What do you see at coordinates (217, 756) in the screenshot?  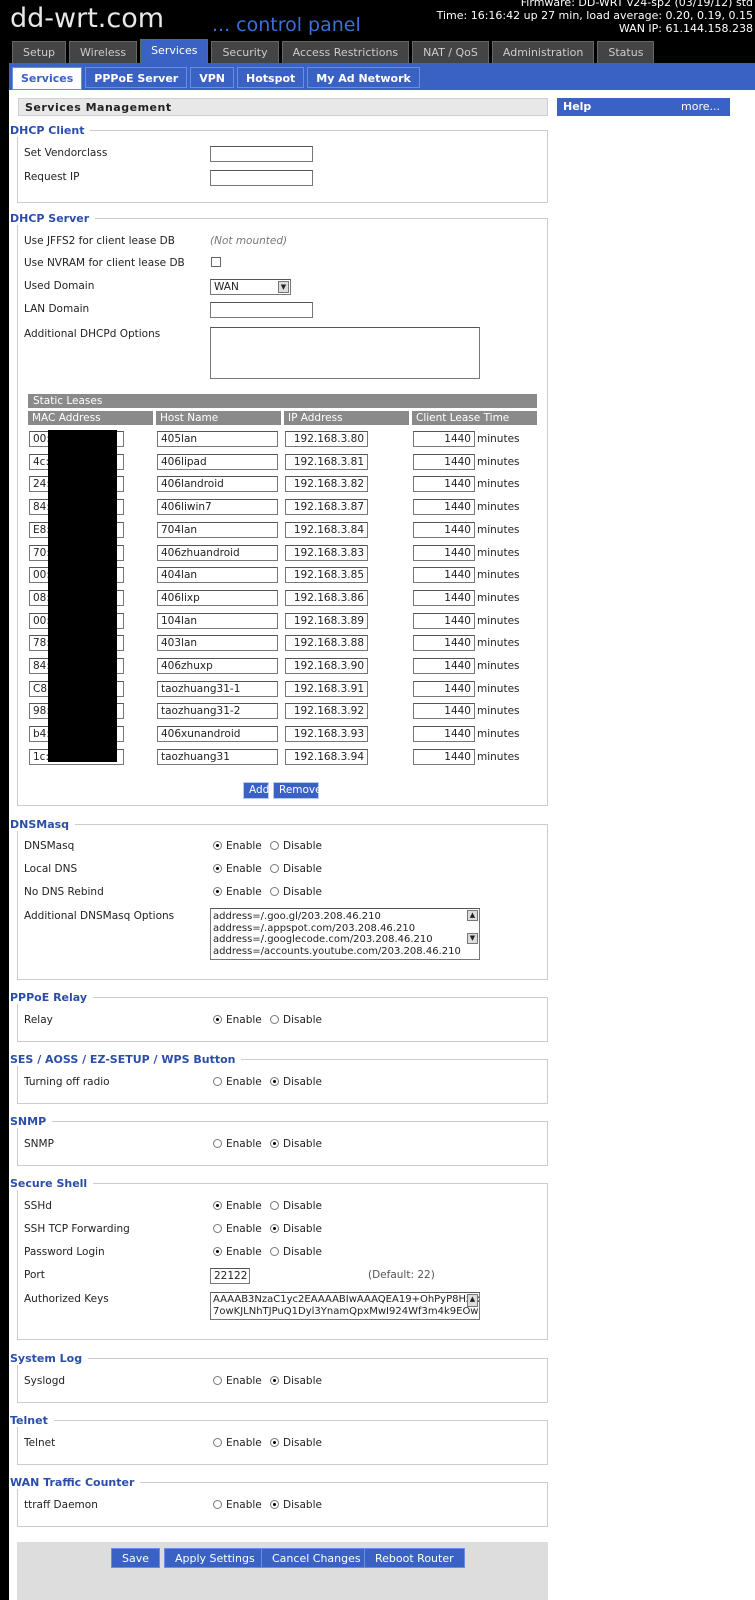 I see `lease-hostname-input: taozhuang31` at bounding box center [217, 756].